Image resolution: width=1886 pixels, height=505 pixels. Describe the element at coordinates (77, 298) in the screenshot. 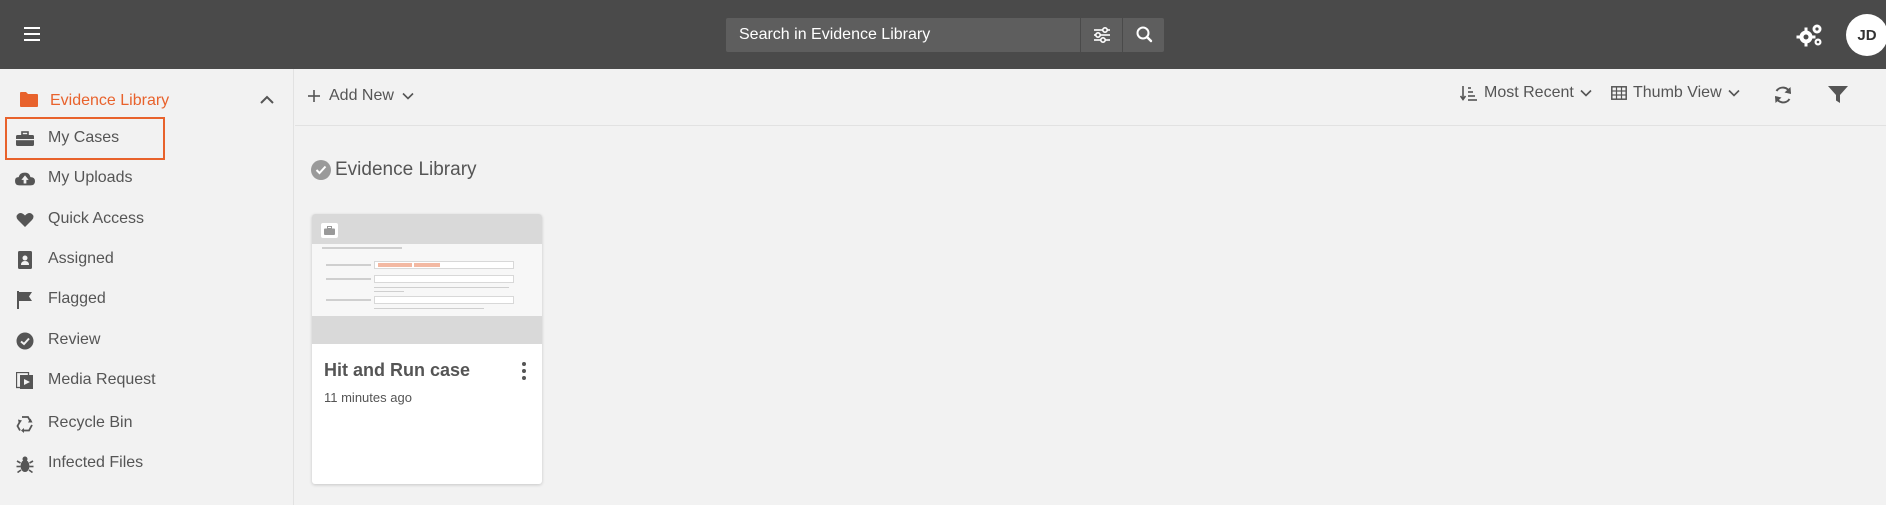

I see `sidebar-item-label: Flagged` at that location.